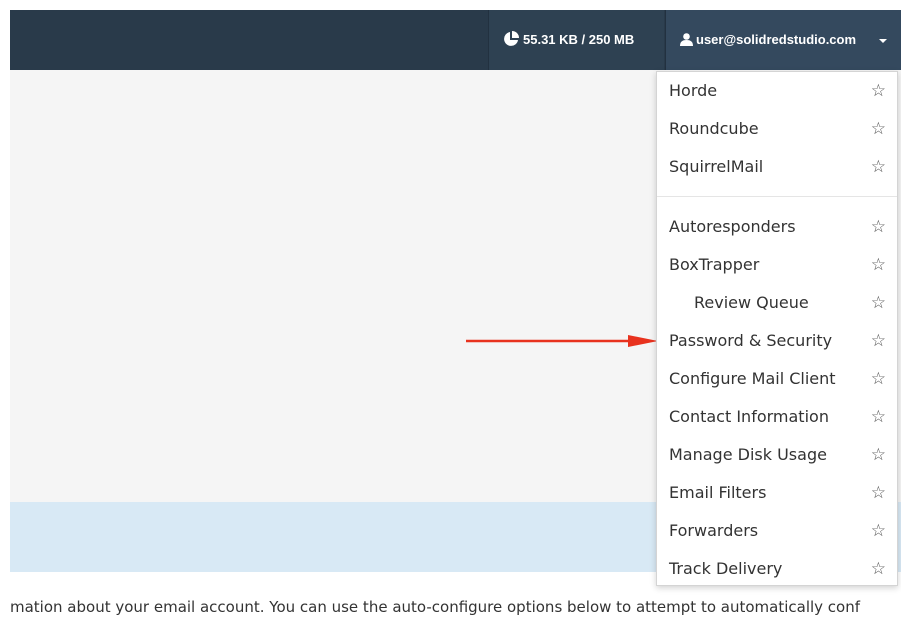  What do you see at coordinates (777, 493) in the screenshot?
I see `menu-item-email-filters: Email Filters ☆` at bounding box center [777, 493].